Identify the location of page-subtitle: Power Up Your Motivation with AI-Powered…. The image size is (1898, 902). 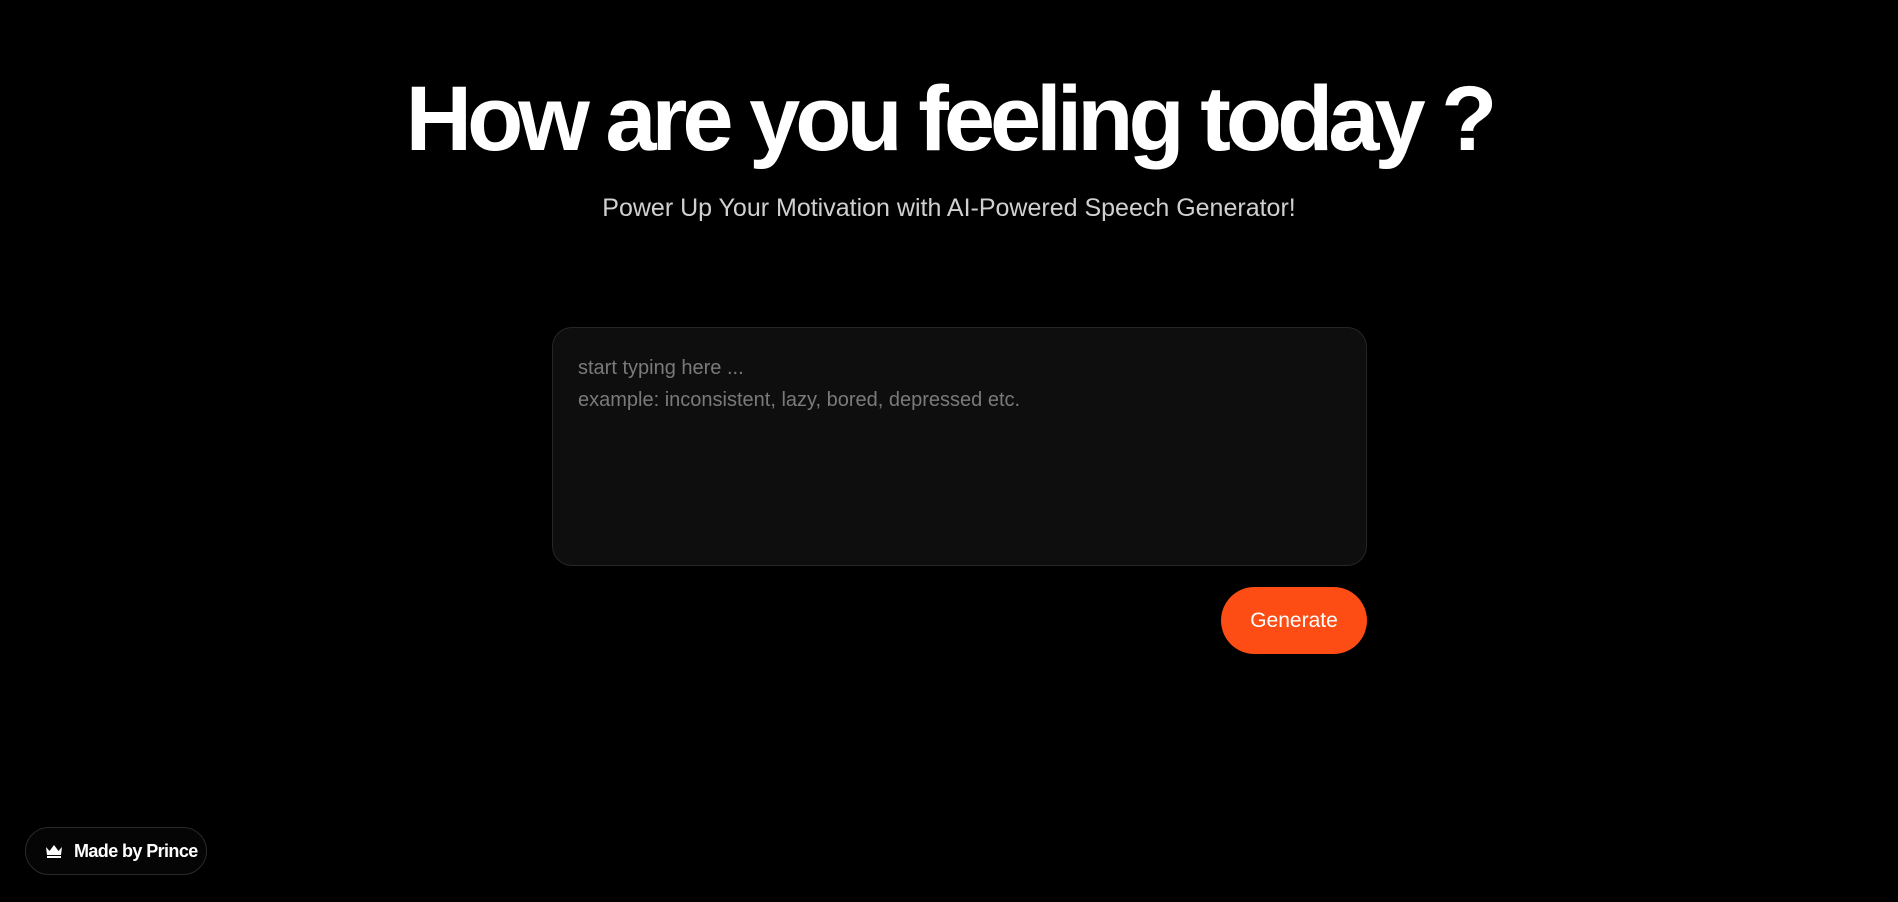
(949, 208).